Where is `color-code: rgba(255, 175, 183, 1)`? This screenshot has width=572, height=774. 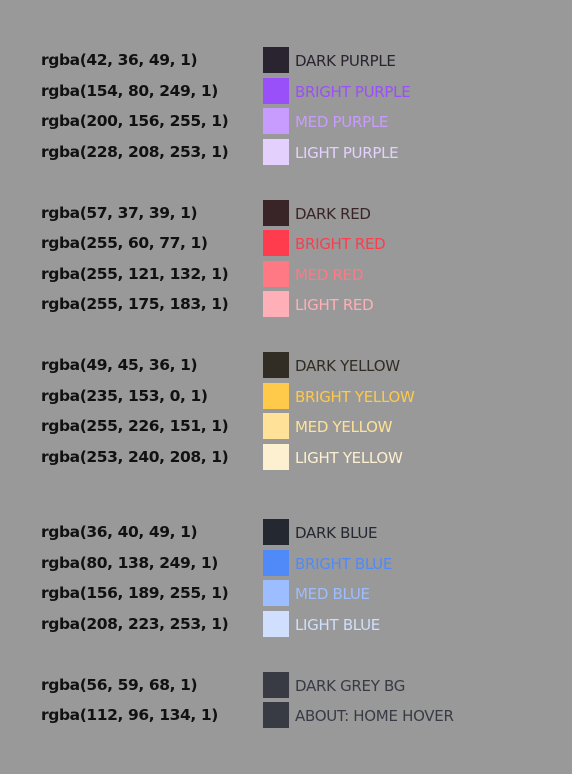 color-code: rgba(255, 175, 183, 1) is located at coordinates (135, 304).